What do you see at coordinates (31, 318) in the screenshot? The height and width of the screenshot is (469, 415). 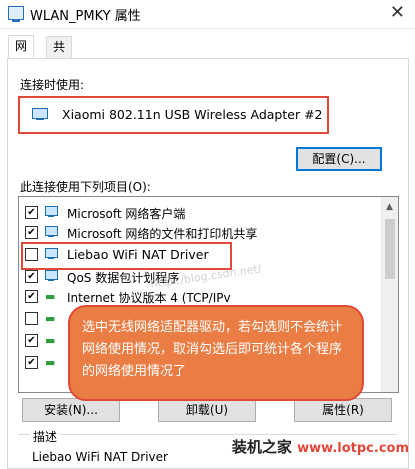 I see `checkbox` at bounding box center [31, 318].